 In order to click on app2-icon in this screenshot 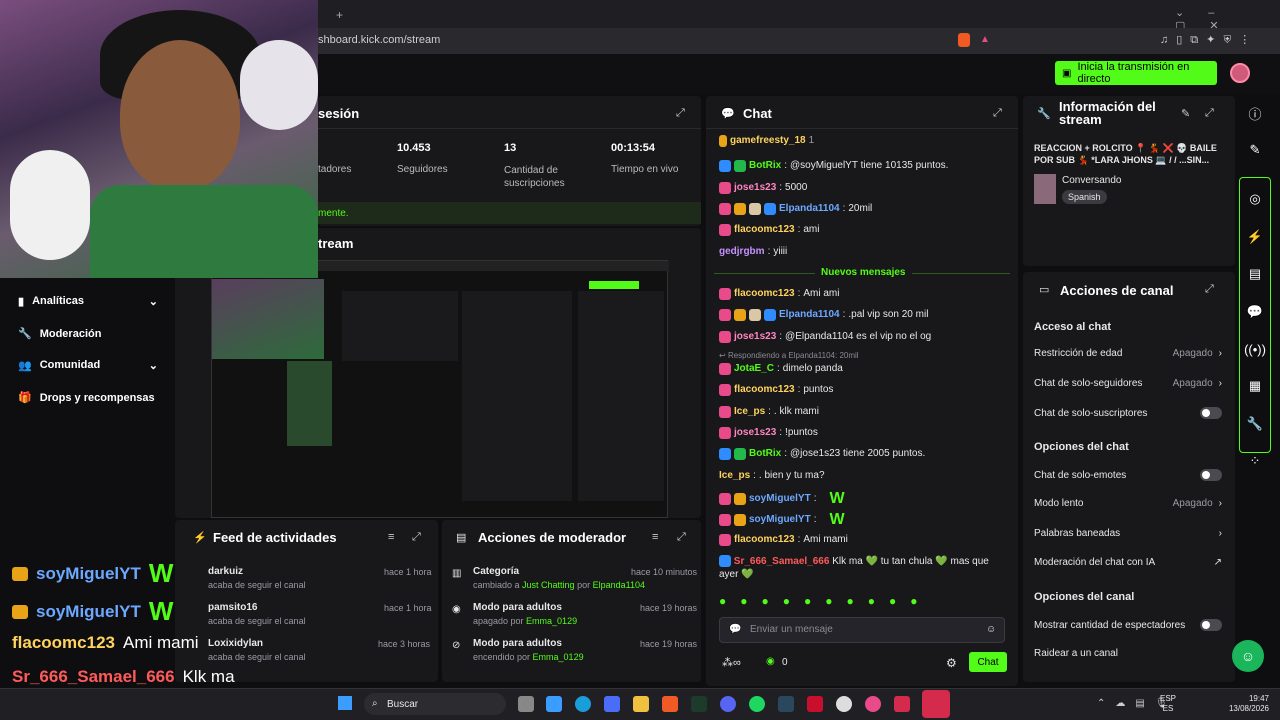, I will do `click(902, 704)`.